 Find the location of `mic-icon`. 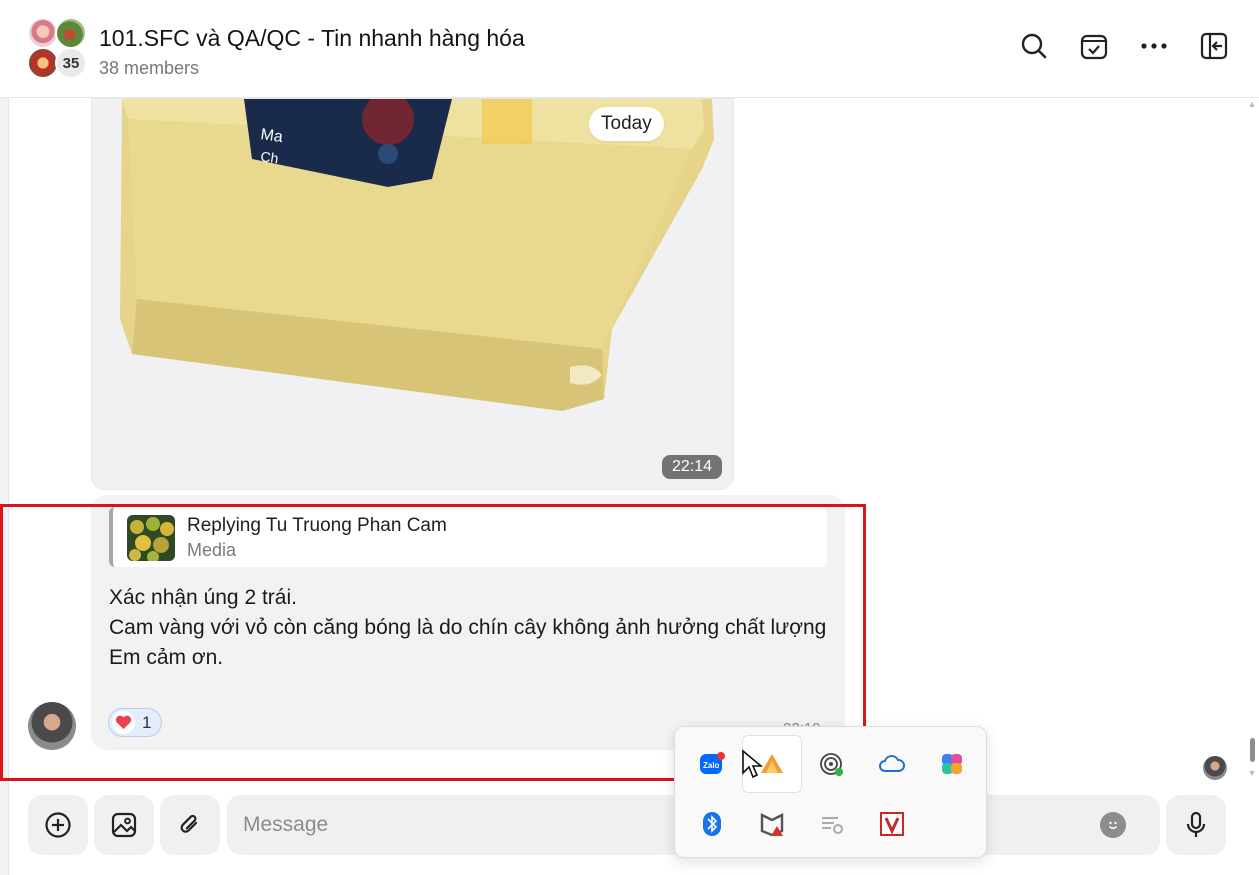

mic-icon is located at coordinates (1196, 824).